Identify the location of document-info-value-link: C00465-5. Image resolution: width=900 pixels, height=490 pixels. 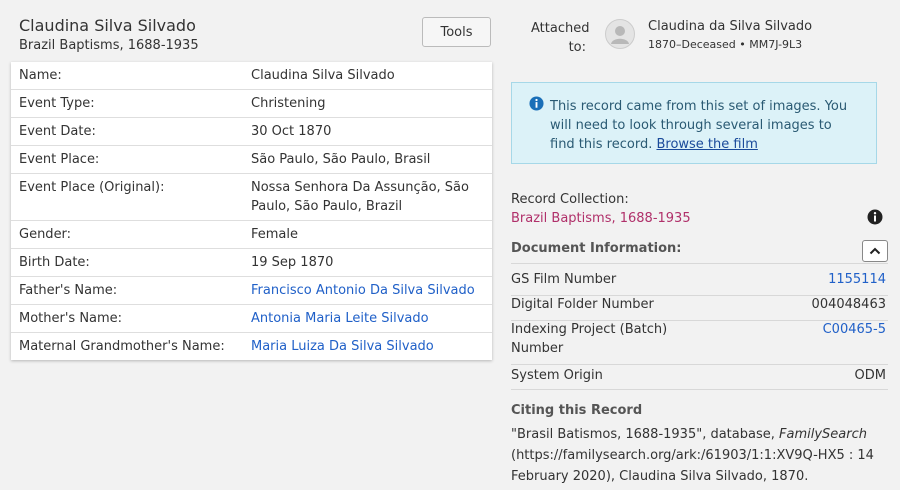
(854, 329).